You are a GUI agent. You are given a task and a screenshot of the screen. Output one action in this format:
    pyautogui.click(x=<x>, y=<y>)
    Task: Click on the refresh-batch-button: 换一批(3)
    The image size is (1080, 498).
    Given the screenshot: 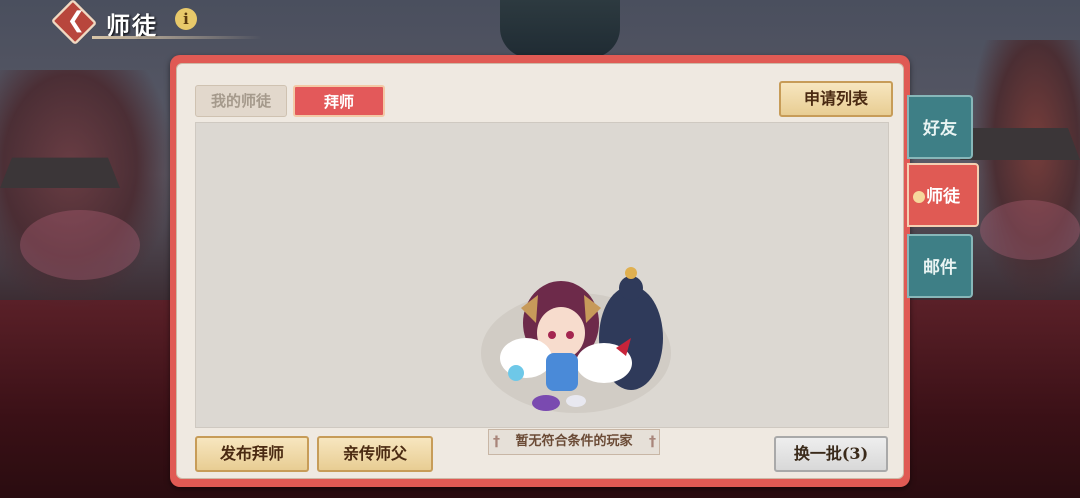 What is the action you would take?
    pyautogui.click(x=831, y=454)
    